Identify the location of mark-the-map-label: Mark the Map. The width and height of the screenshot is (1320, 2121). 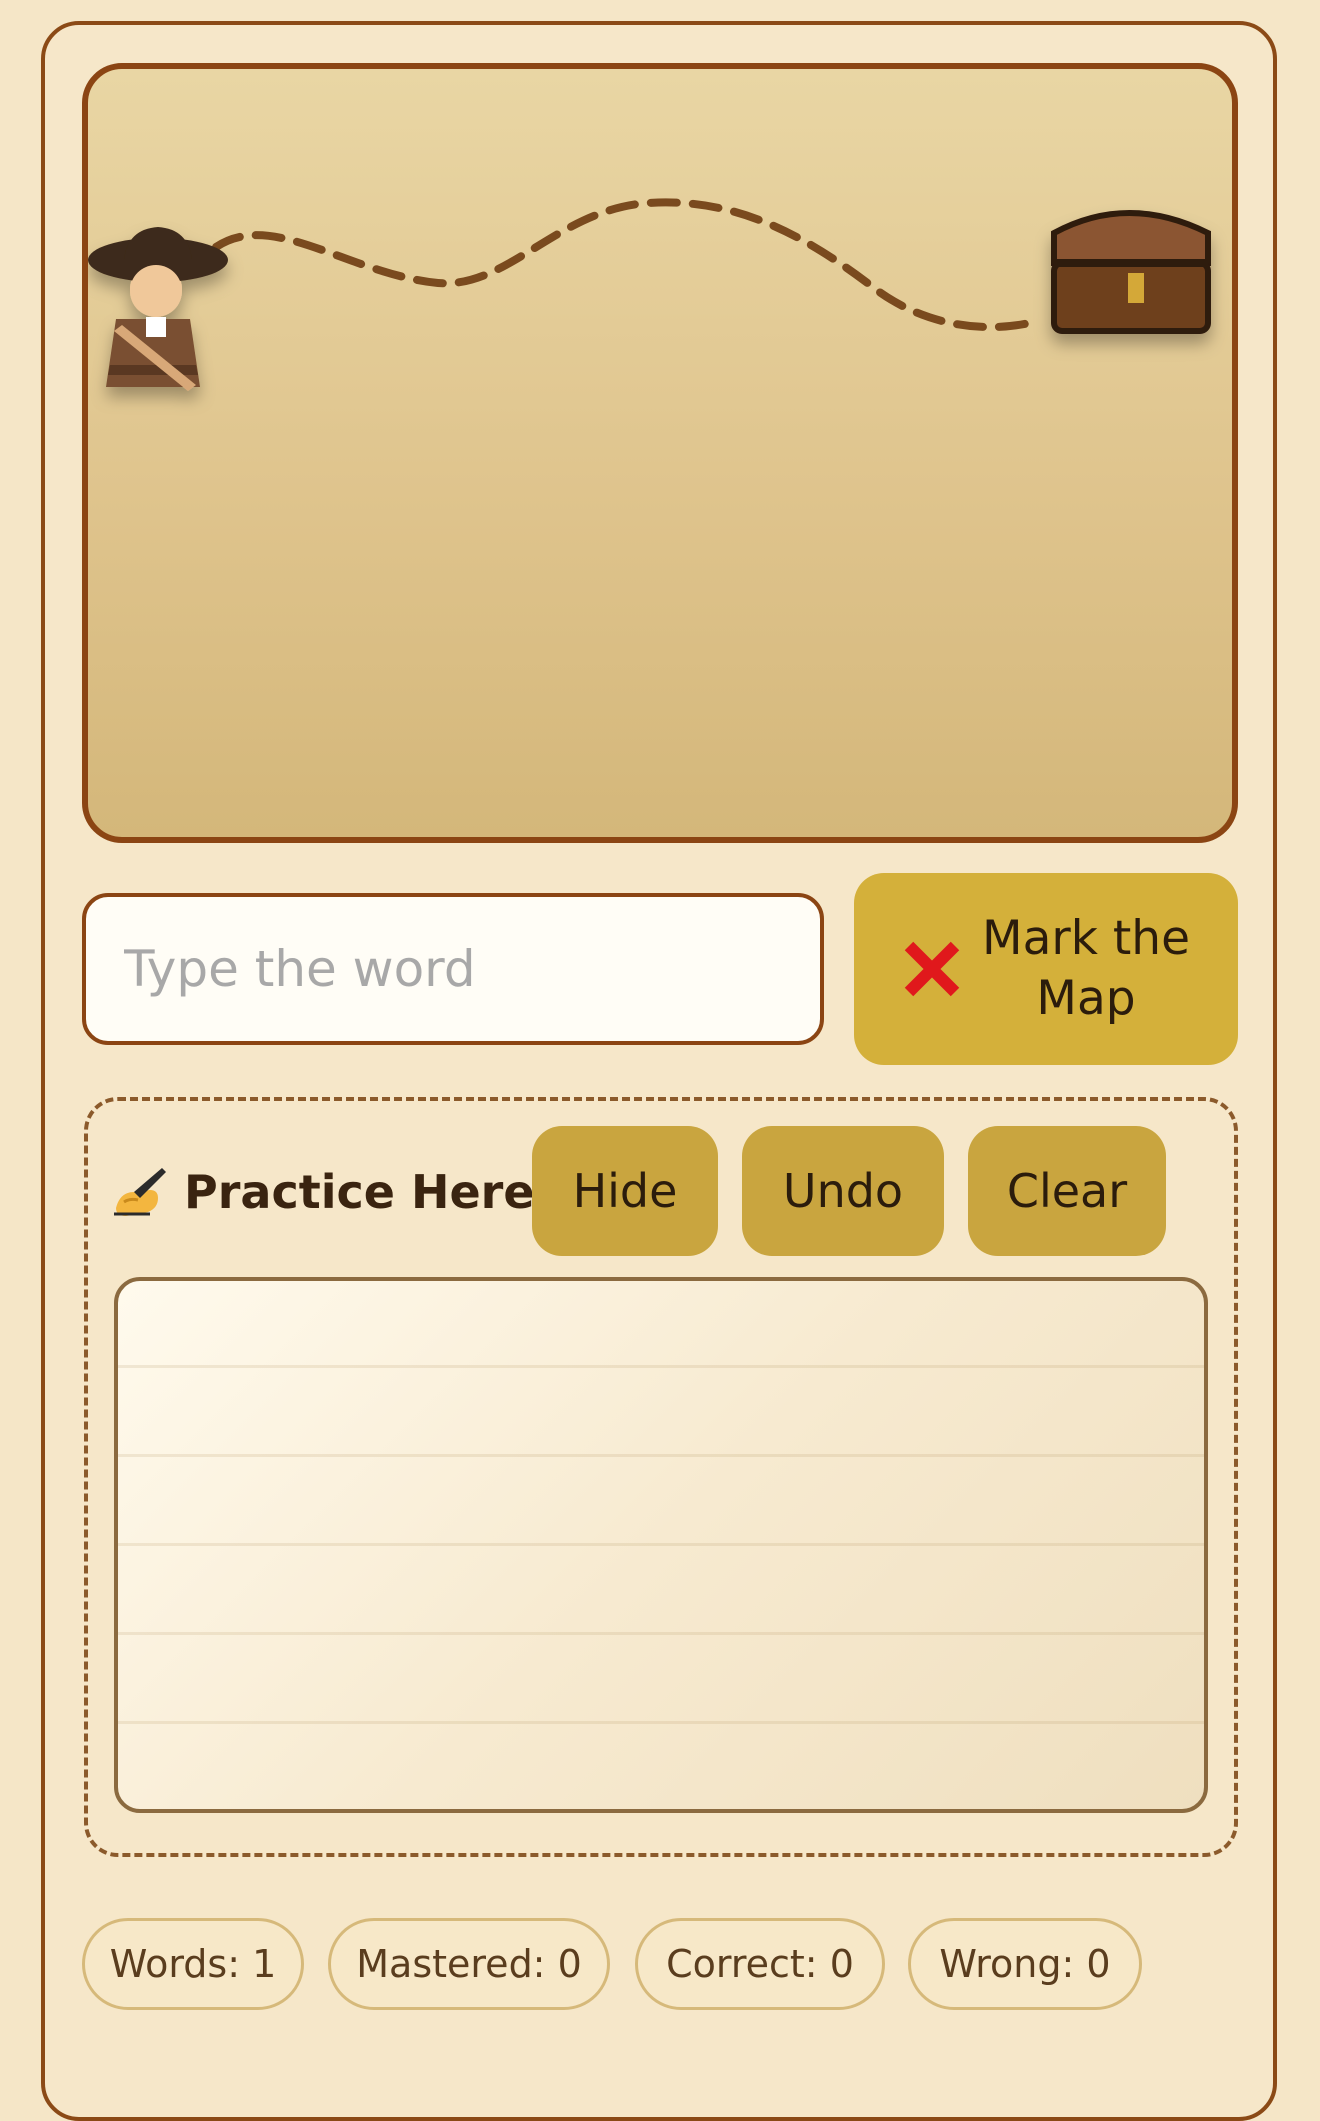
(1086, 968).